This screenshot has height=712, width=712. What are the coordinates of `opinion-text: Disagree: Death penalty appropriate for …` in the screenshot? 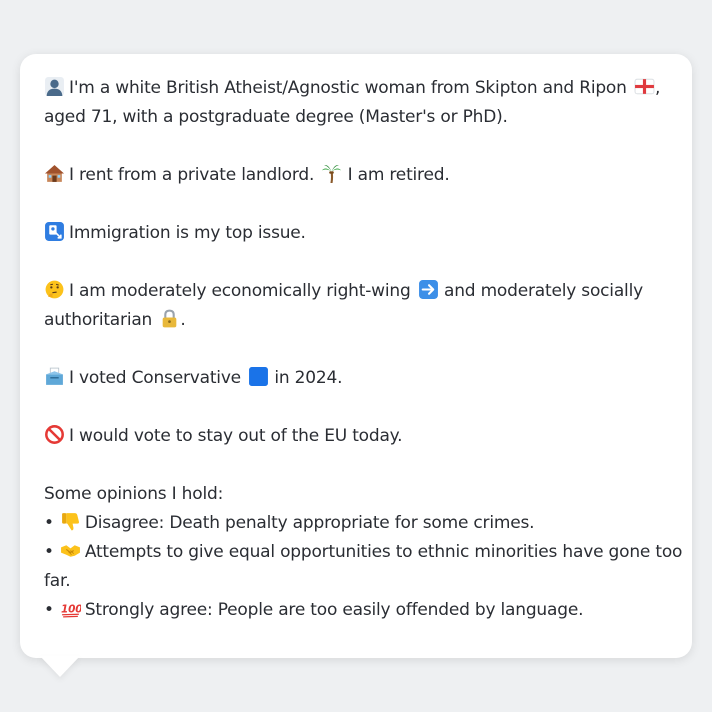 It's located at (309, 523).